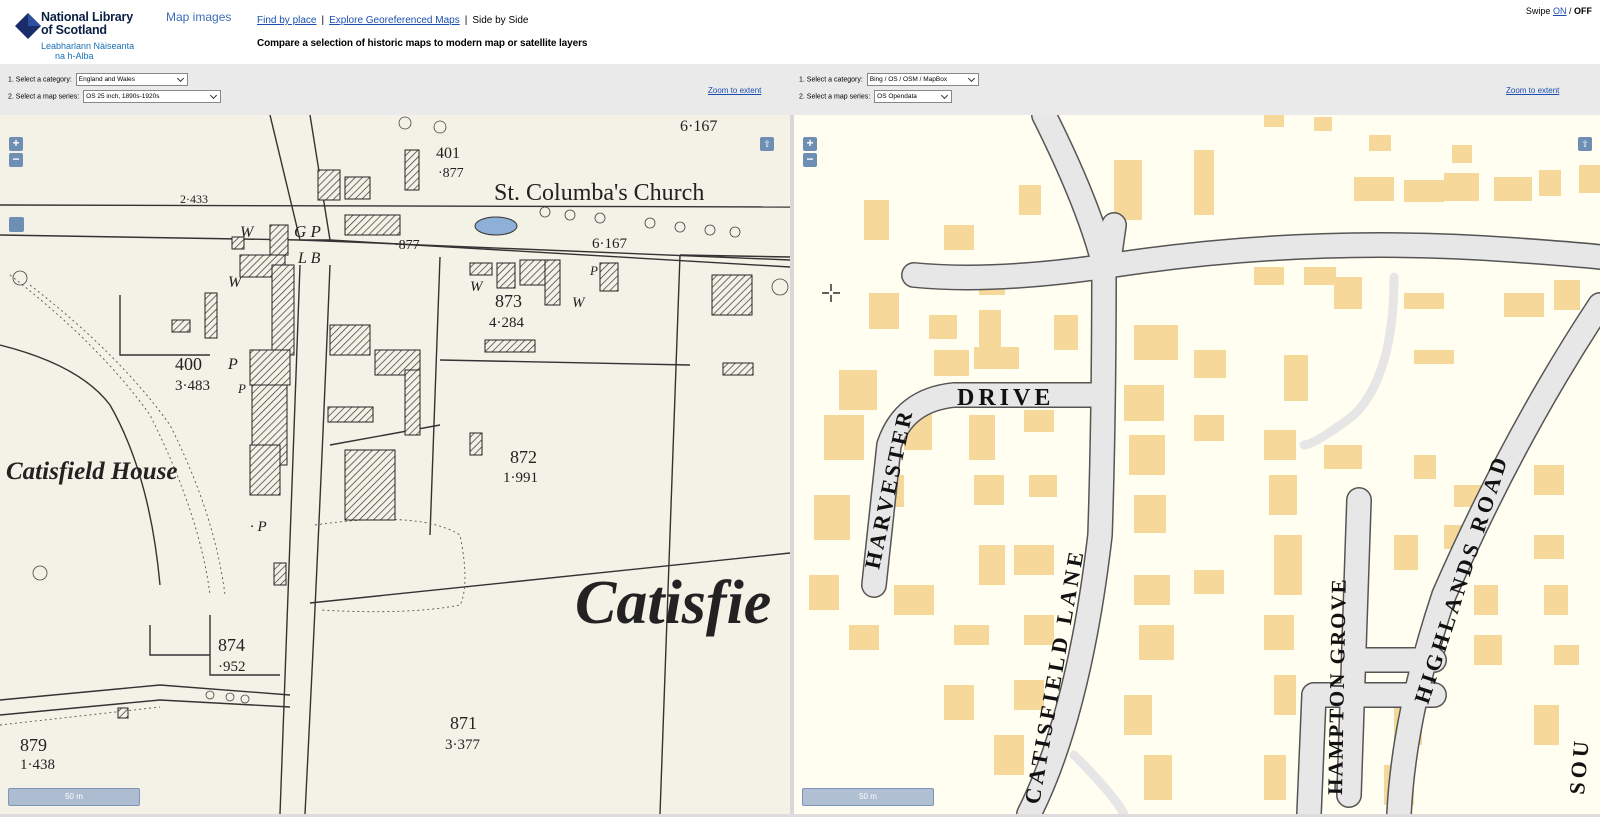 Image resolution: width=1600 pixels, height=817 pixels. Describe the element at coordinates (462, 745) in the screenshot. I see `label-parcel-871-area: 3·377` at that location.